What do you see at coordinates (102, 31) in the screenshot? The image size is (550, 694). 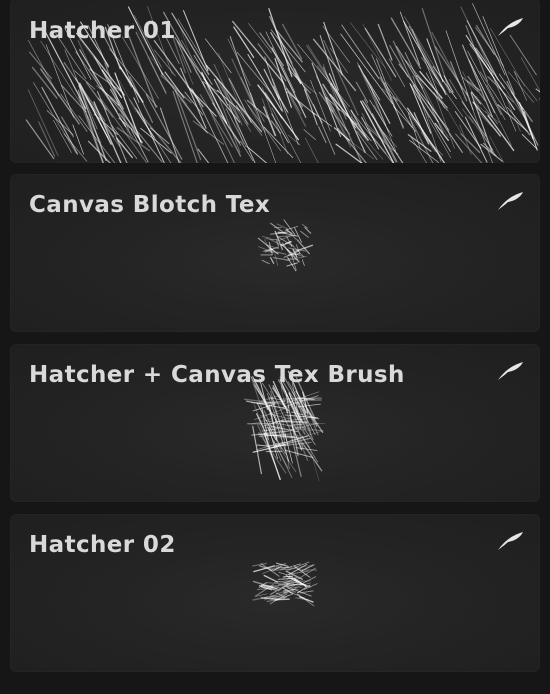 I see `brush-name: Hatcher 01` at bounding box center [102, 31].